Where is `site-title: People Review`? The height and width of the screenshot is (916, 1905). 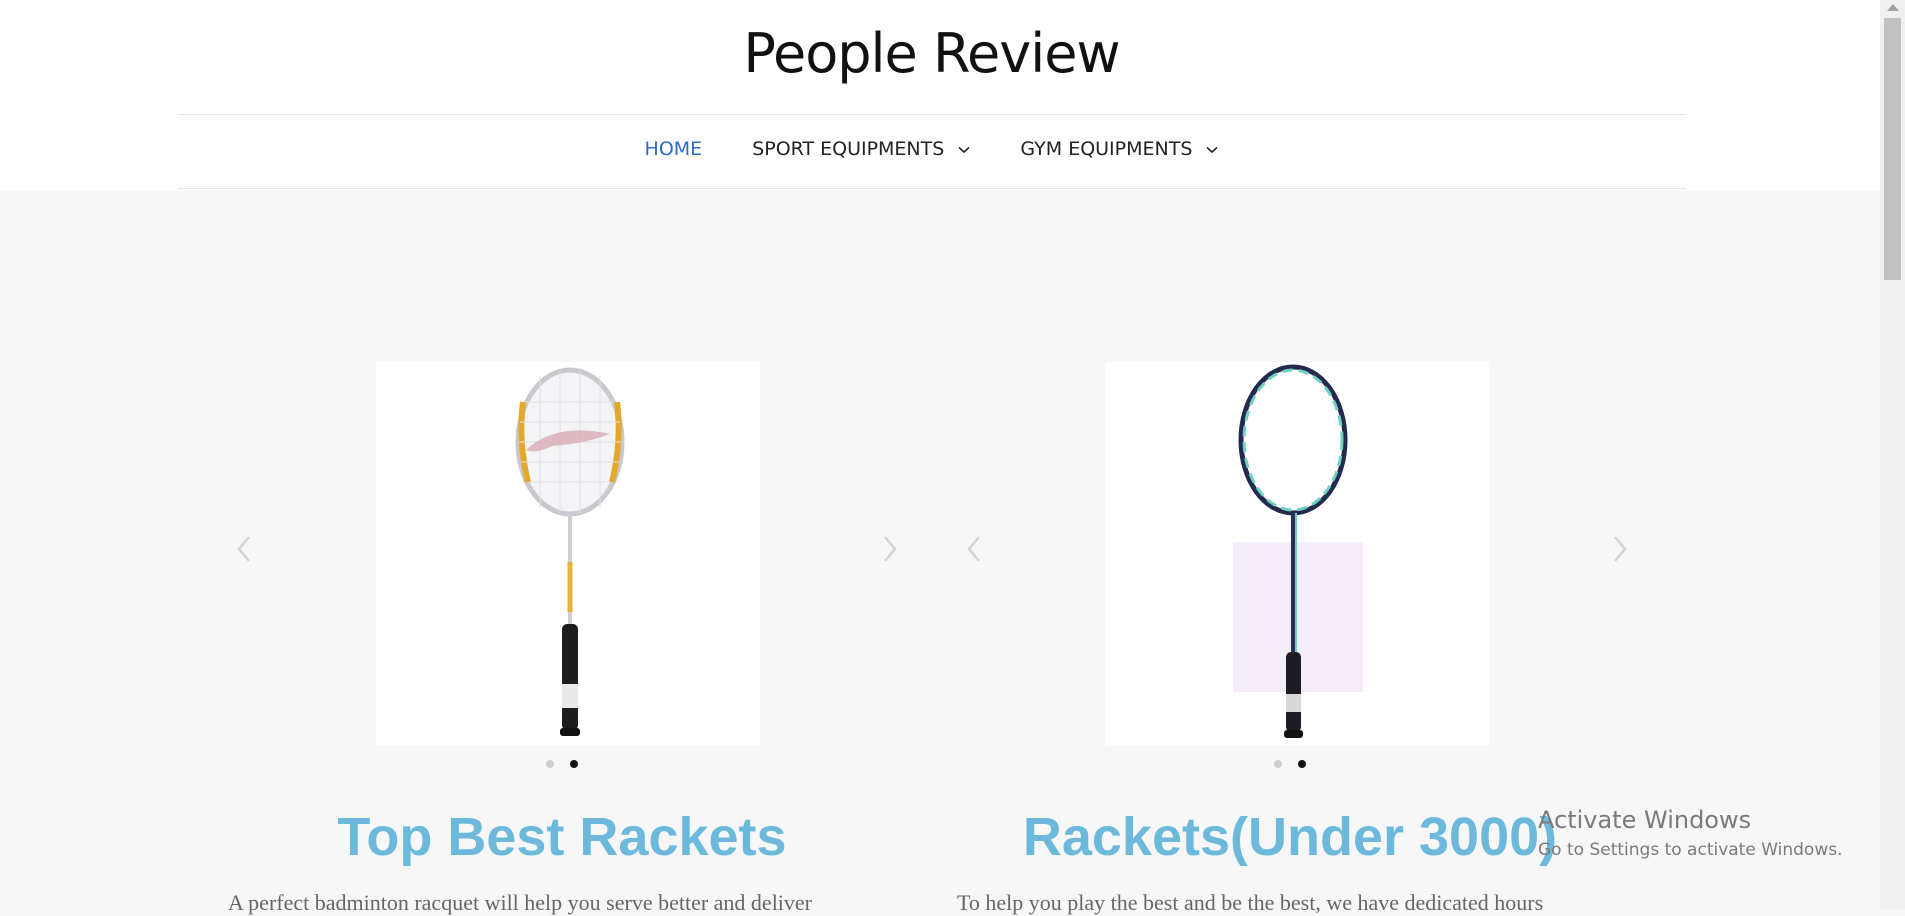 site-title: People Review is located at coordinates (931, 53).